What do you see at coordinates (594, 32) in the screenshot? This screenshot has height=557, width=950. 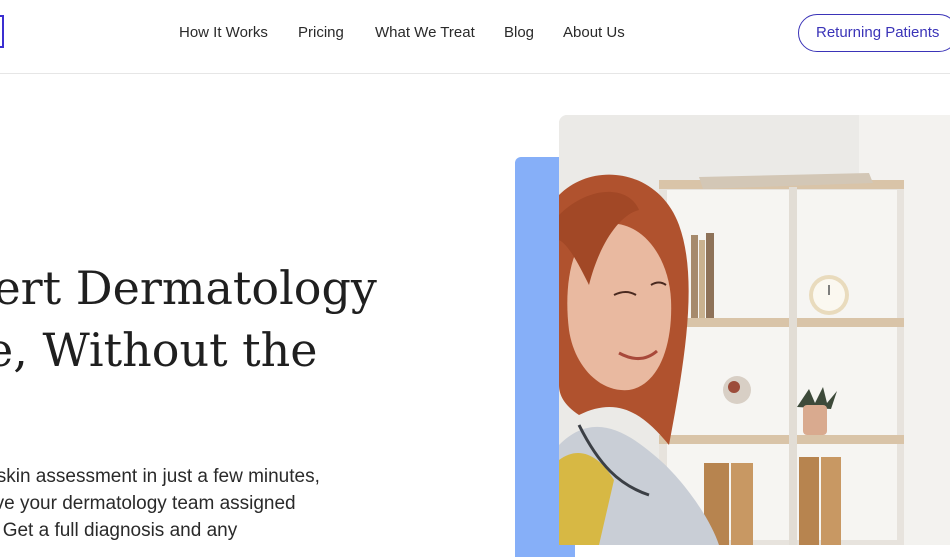 I see `nav-about-us: About Us` at bounding box center [594, 32].